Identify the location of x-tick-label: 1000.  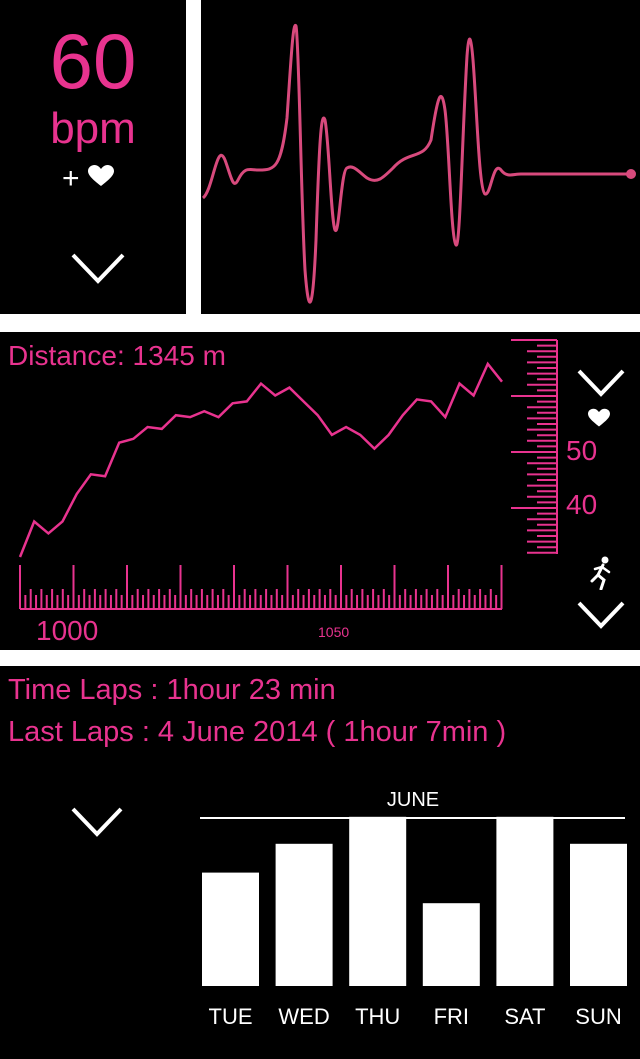
(67, 630).